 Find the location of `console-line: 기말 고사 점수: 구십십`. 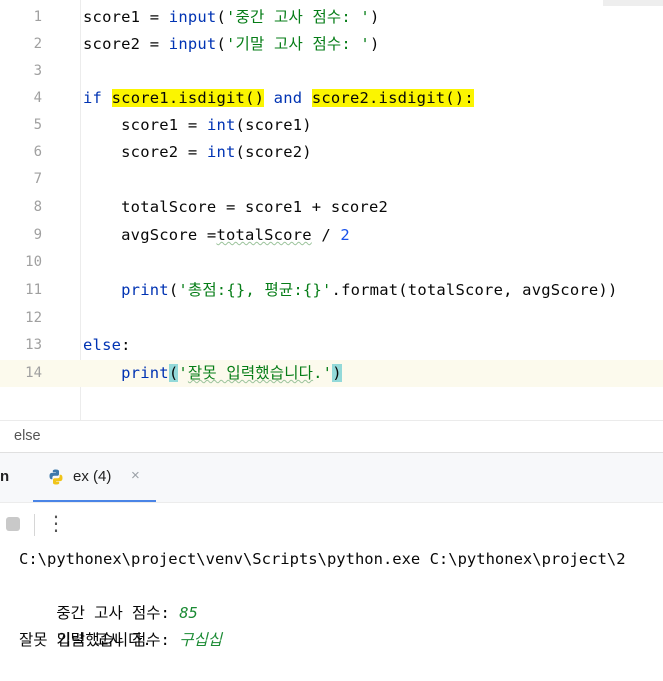

console-line: 기말 고사 점수: 구십십 is located at coordinates (120, 624).